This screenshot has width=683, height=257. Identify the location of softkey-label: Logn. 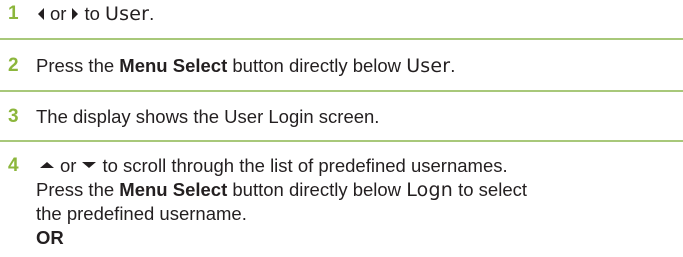
(429, 190).